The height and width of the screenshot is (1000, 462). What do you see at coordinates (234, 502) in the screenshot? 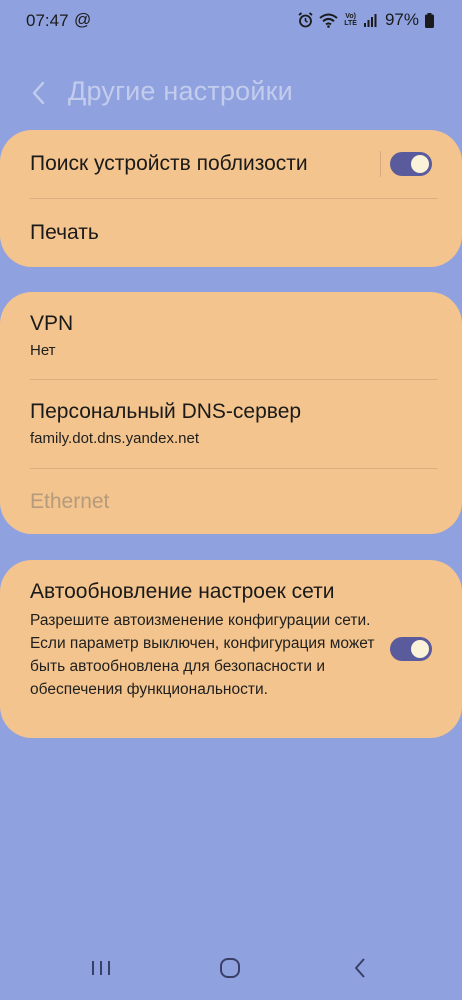
I see `ethernet-row: Ethernet` at bounding box center [234, 502].